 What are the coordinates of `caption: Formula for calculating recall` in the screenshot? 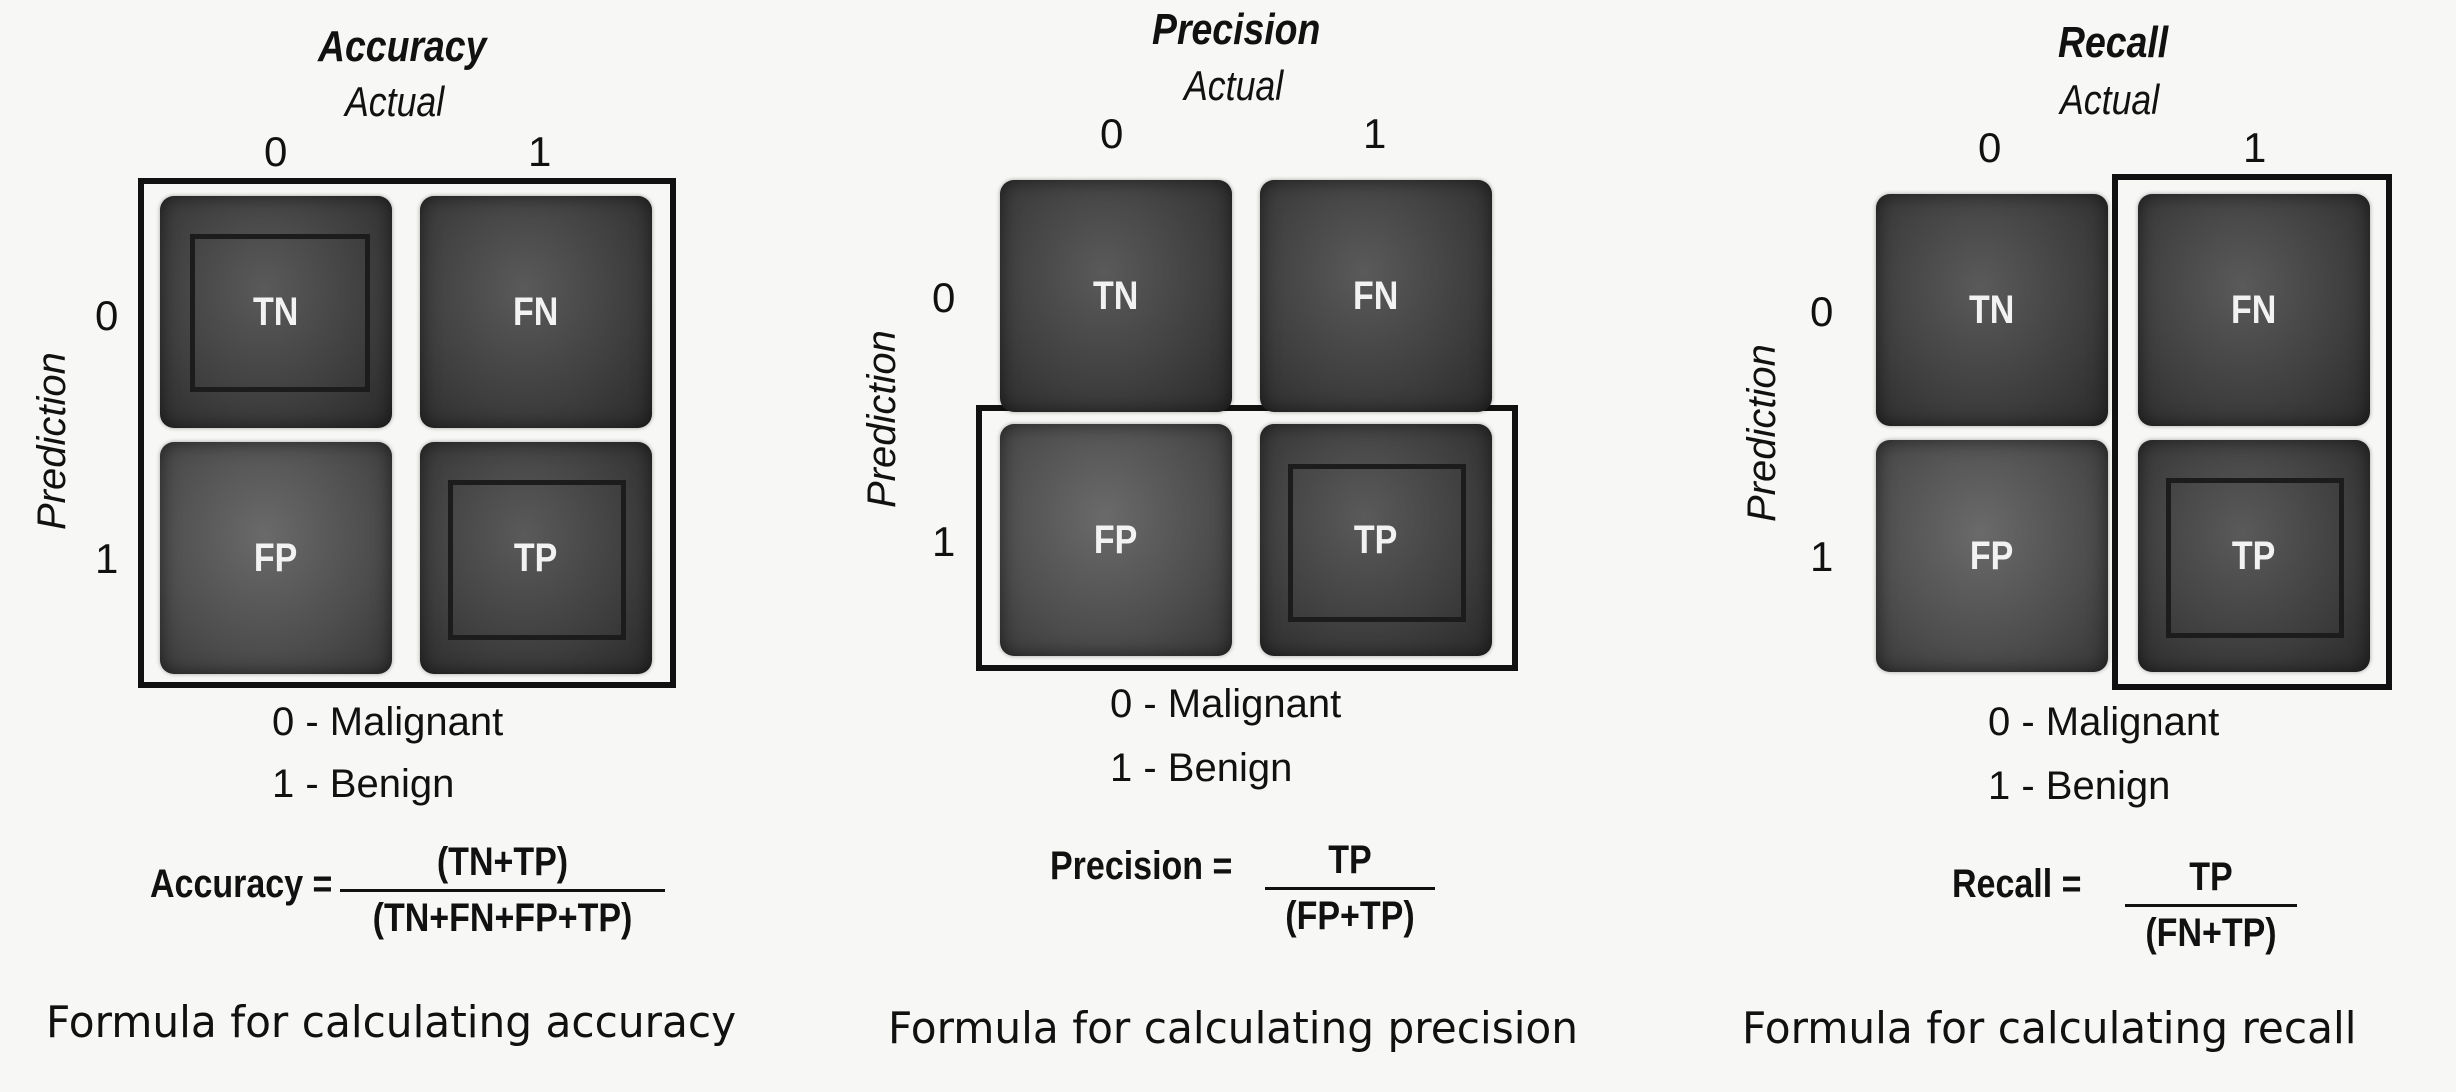 It's located at (2049, 1028).